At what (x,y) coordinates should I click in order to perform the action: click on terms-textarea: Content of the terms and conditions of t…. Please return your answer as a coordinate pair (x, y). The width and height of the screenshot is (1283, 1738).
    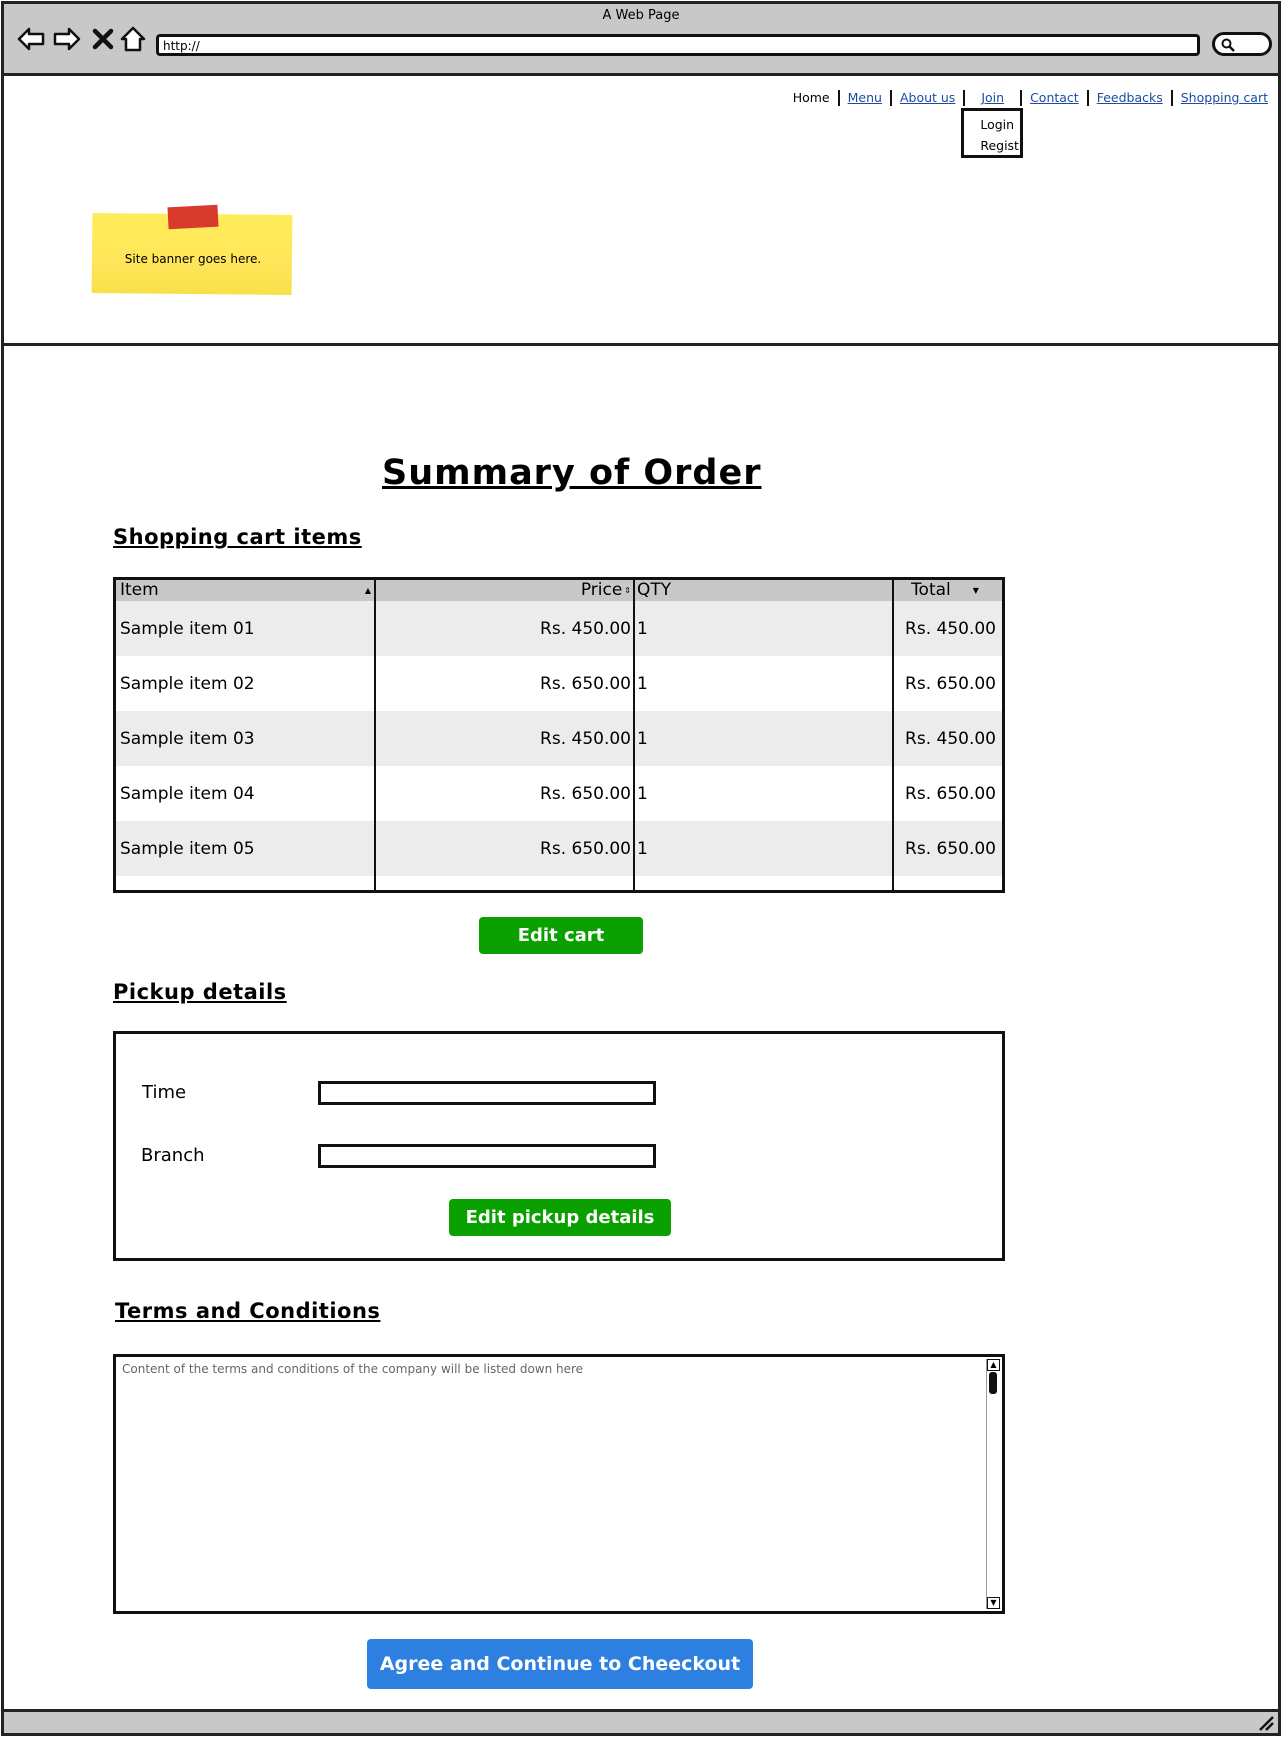
    Looking at the image, I should click on (559, 1484).